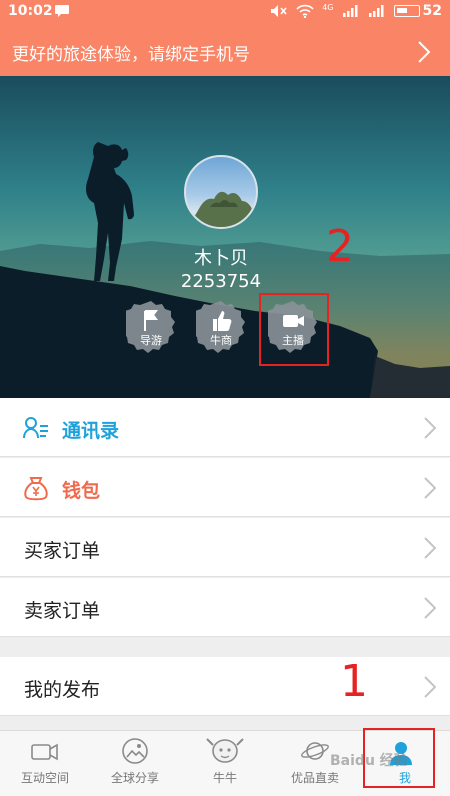  Describe the element at coordinates (432, 11) in the screenshot. I see `battery-level: 52` at that location.